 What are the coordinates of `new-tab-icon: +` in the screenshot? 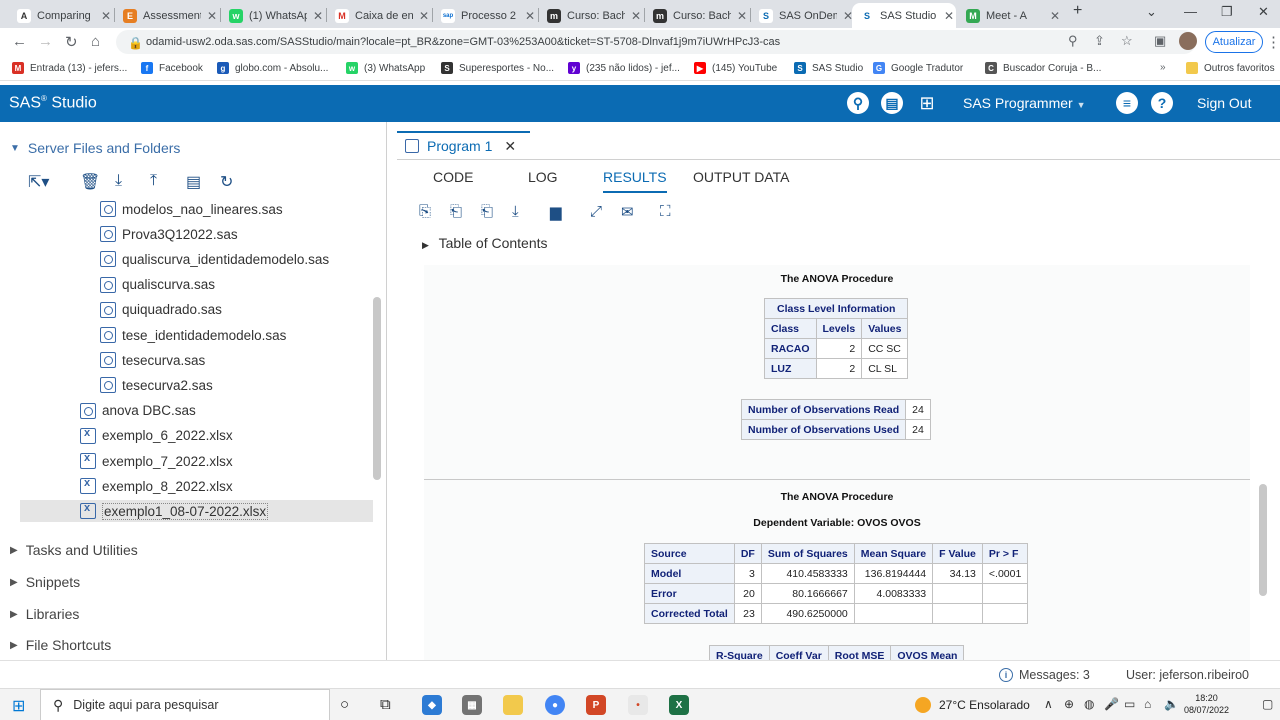 It's located at (1077, 11).